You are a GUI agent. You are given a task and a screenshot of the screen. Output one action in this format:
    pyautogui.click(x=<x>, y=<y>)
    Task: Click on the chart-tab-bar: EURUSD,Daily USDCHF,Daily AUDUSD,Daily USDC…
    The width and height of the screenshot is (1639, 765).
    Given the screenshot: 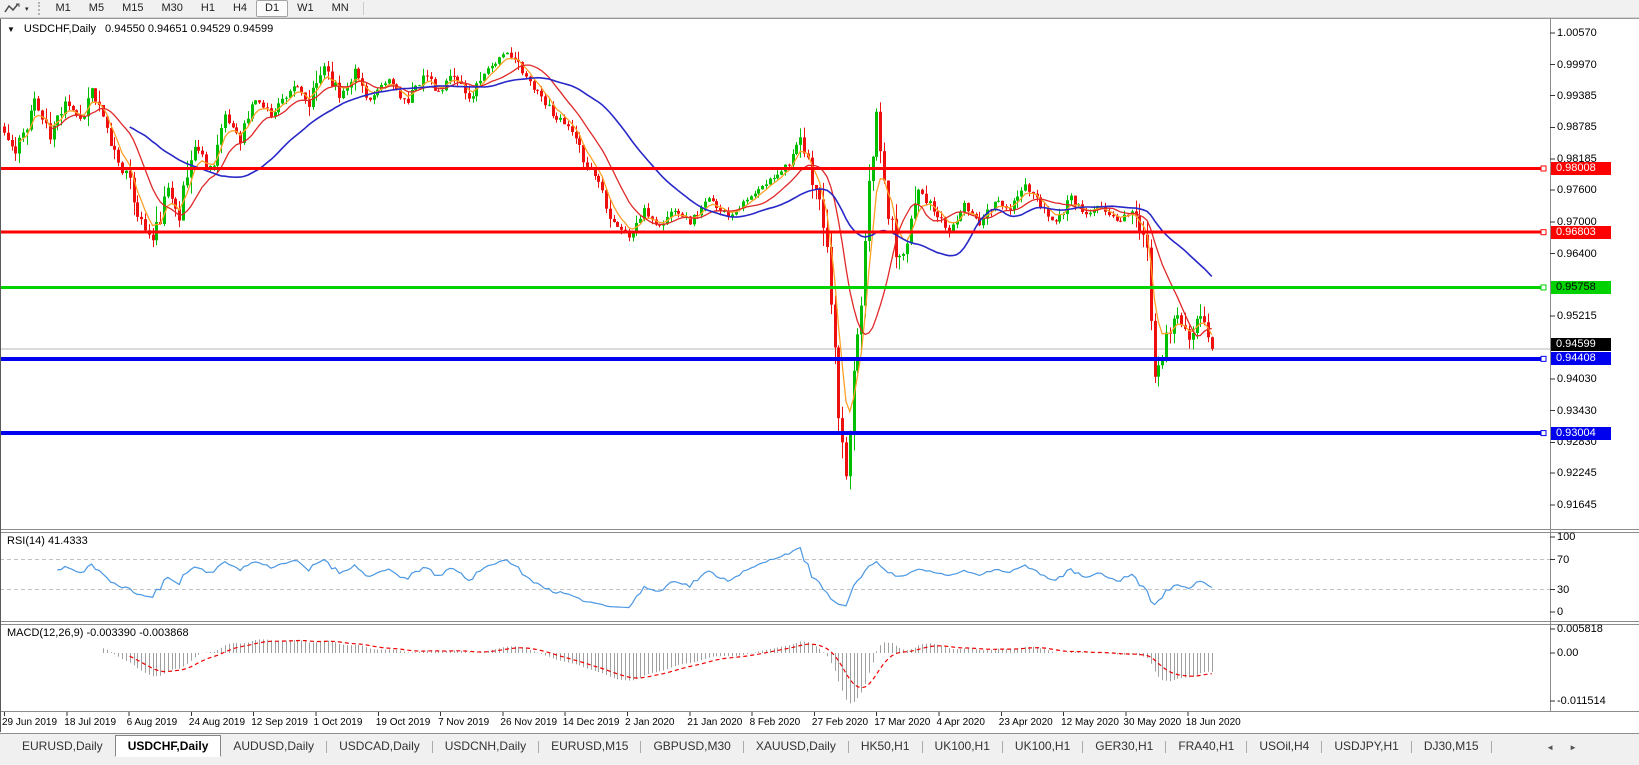 What is the action you would take?
    pyautogui.click(x=819, y=749)
    